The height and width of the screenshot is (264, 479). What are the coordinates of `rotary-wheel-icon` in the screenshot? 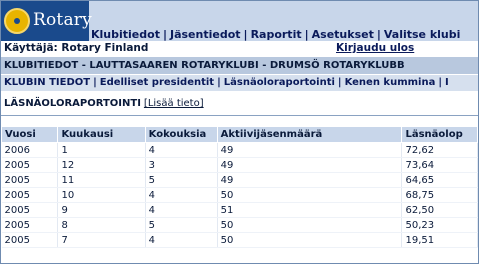 It's located at (17, 21).